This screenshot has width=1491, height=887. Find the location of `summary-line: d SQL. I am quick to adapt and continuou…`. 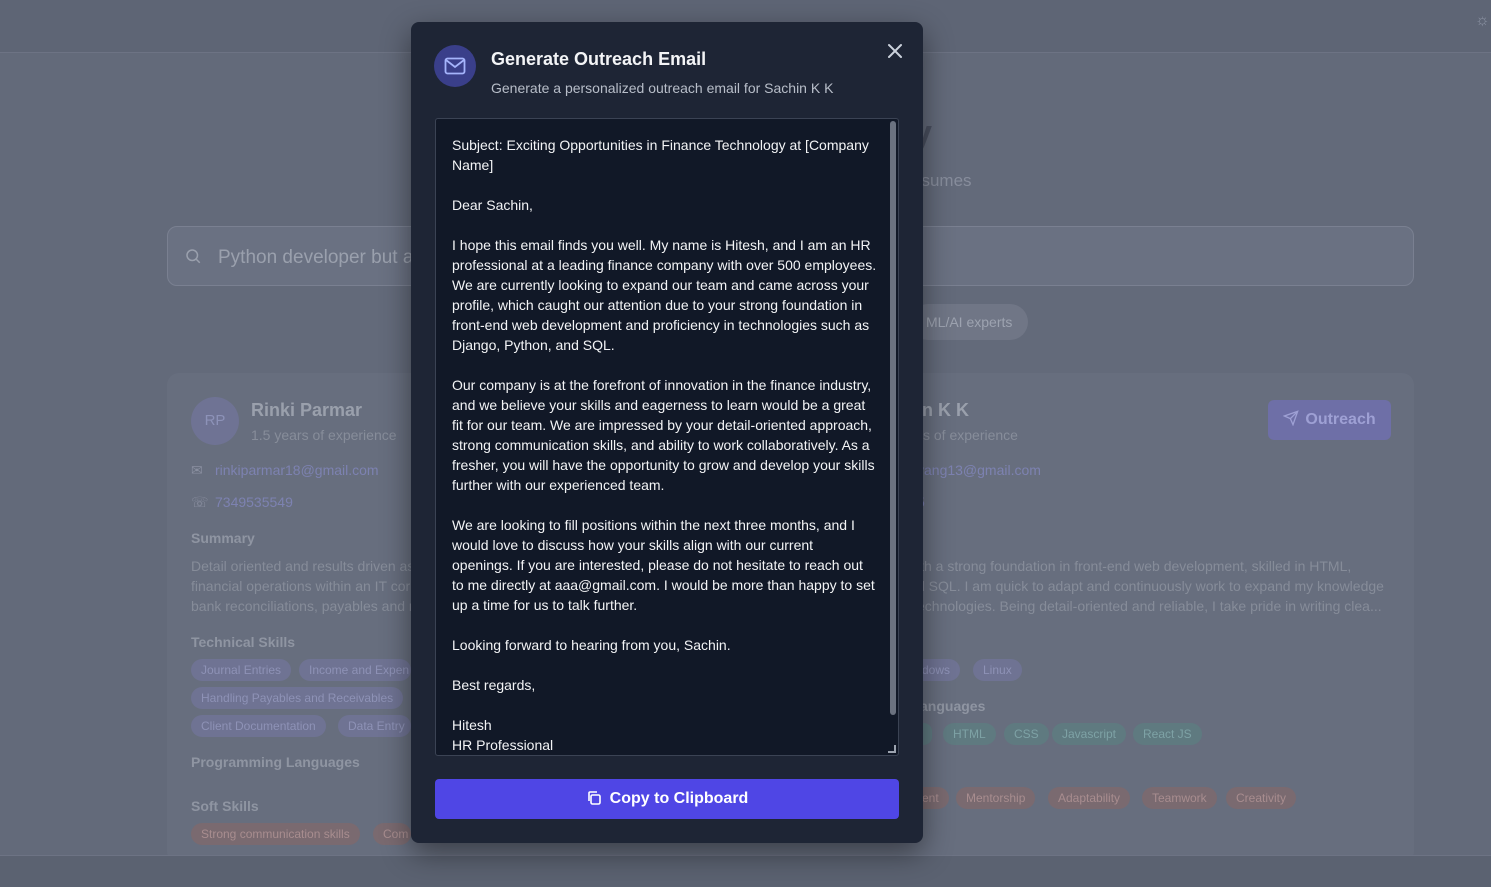

summary-line: d SQL. I am quick to adapt and continuou… is located at coordinates (1150, 586).